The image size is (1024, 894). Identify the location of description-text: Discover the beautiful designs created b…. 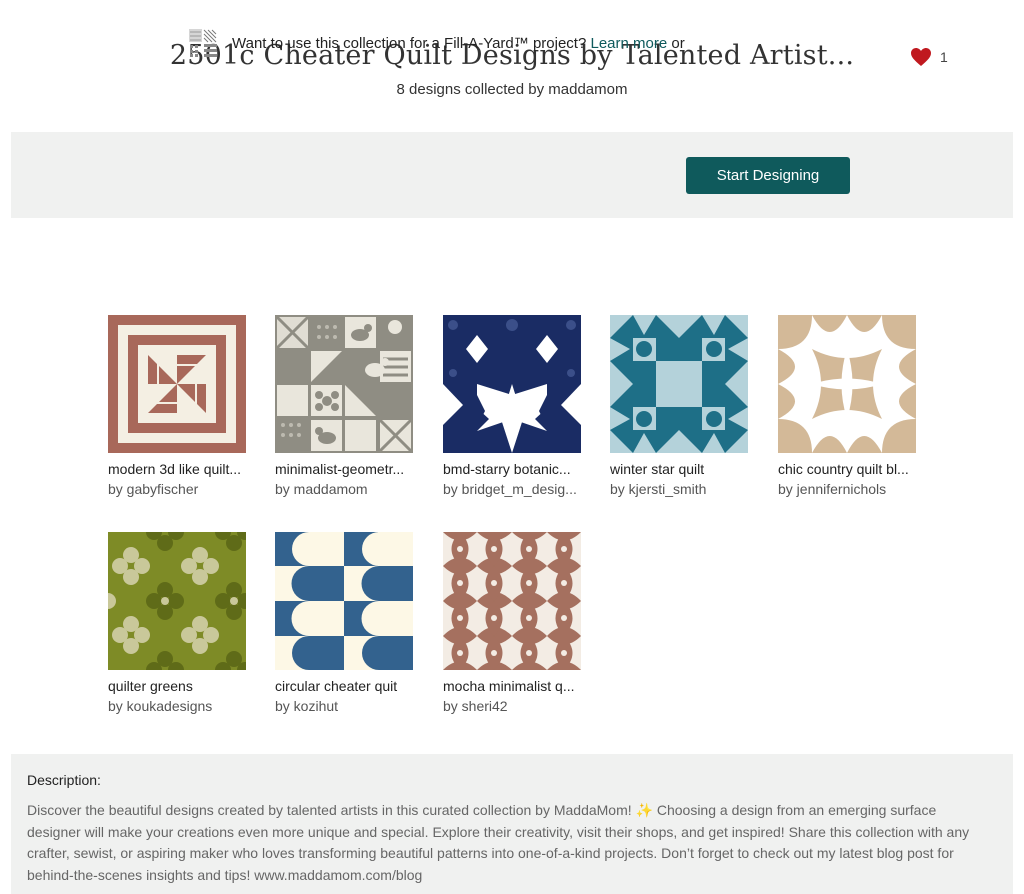
(498, 842).